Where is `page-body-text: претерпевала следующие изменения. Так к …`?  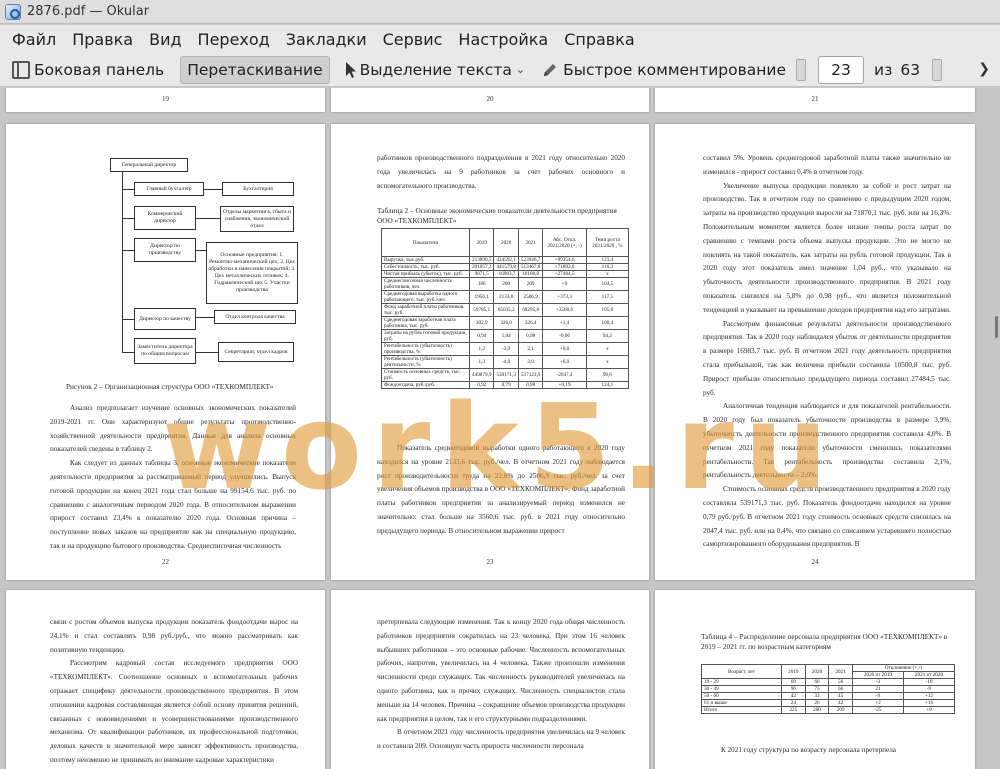 page-body-text: претерпевала следующие изменения. Так к … is located at coordinates (501, 685).